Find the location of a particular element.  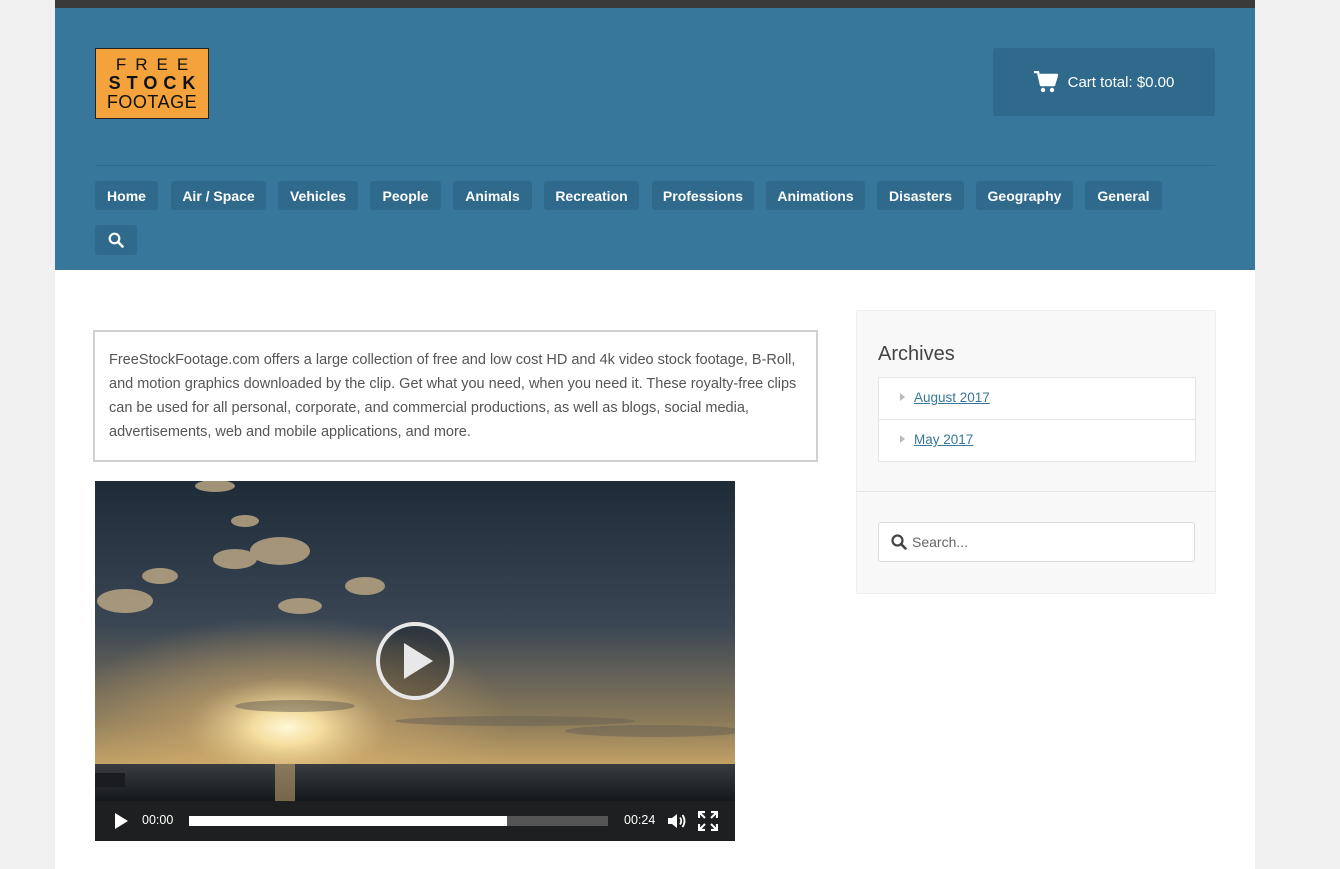

archives-title: Archives is located at coordinates (916, 354).